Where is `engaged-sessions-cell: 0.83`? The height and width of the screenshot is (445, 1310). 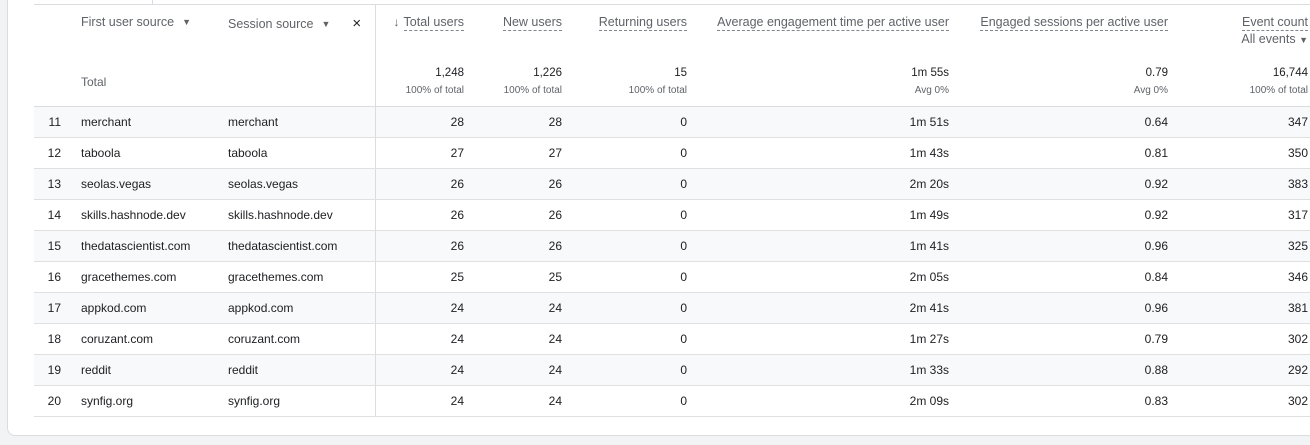
engaged-sessions-cell: 0.83 is located at coordinates (1062, 401).